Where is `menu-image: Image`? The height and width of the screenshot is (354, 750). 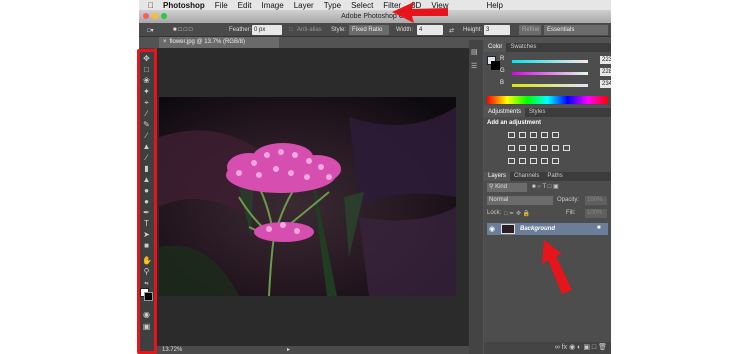
menu-image: Image is located at coordinates (272, 5).